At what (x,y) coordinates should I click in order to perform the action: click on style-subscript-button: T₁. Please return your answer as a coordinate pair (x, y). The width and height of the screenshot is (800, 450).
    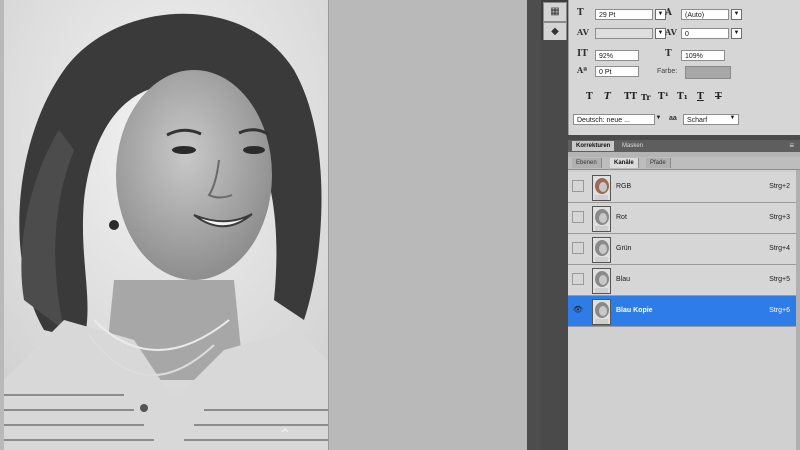
    Looking at the image, I should click on (682, 97).